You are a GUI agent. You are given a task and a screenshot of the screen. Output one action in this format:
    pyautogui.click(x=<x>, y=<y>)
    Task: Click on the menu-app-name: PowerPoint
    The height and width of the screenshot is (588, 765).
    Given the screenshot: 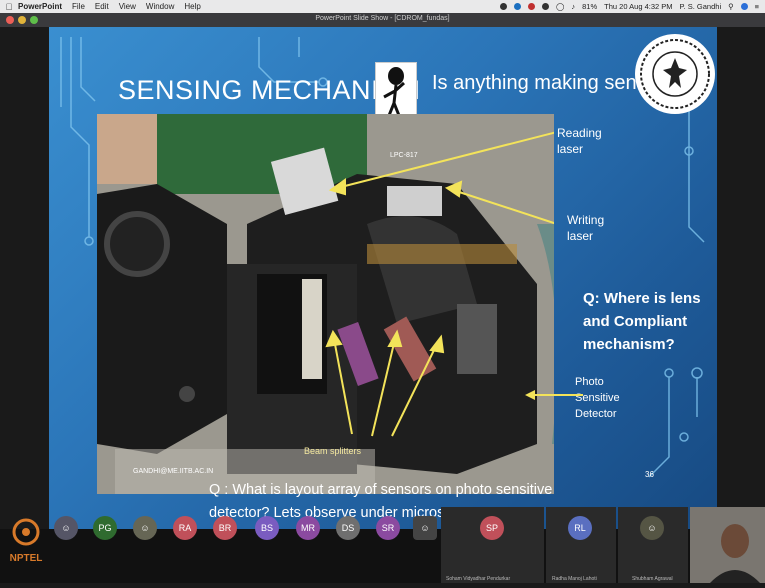 What is the action you would take?
    pyautogui.click(x=40, y=6)
    